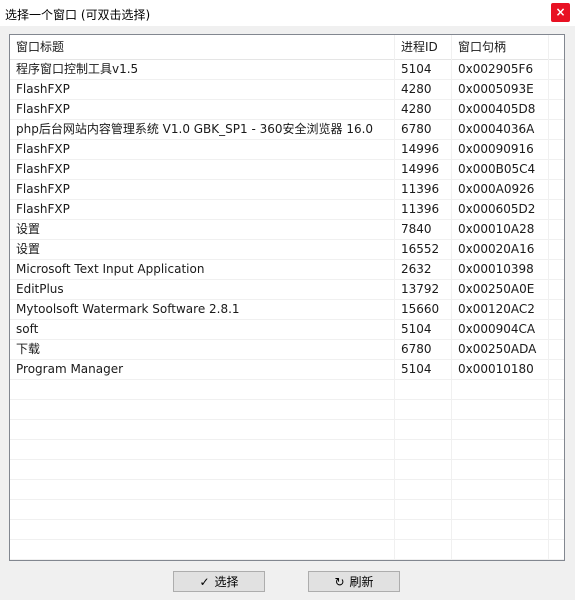 The height and width of the screenshot is (600, 575). Describe the element at coordinates (496, 189) in the screenshot. I see `row-handle: 0x000A0926` at that location.